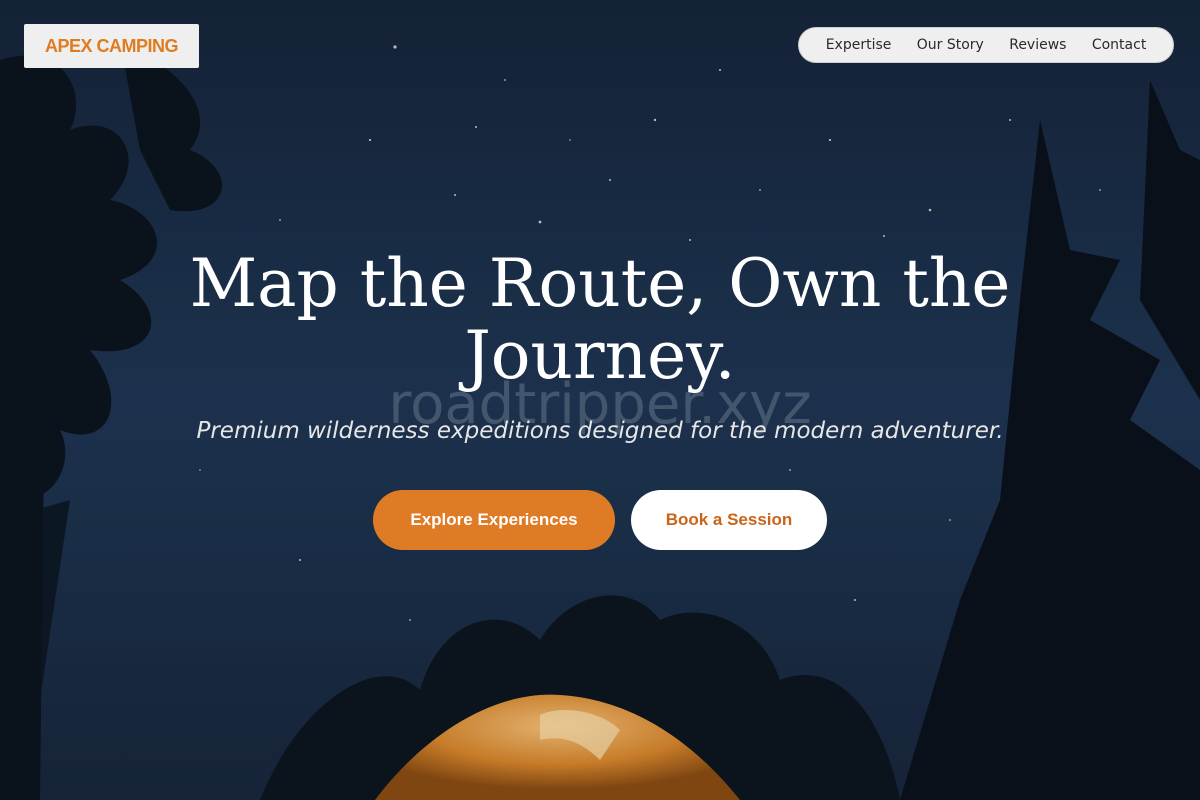 The width and height of the screenshot is (1200, 800). I want to click on hero-title: Map the Route, Own the Journey., so click(600, 319).